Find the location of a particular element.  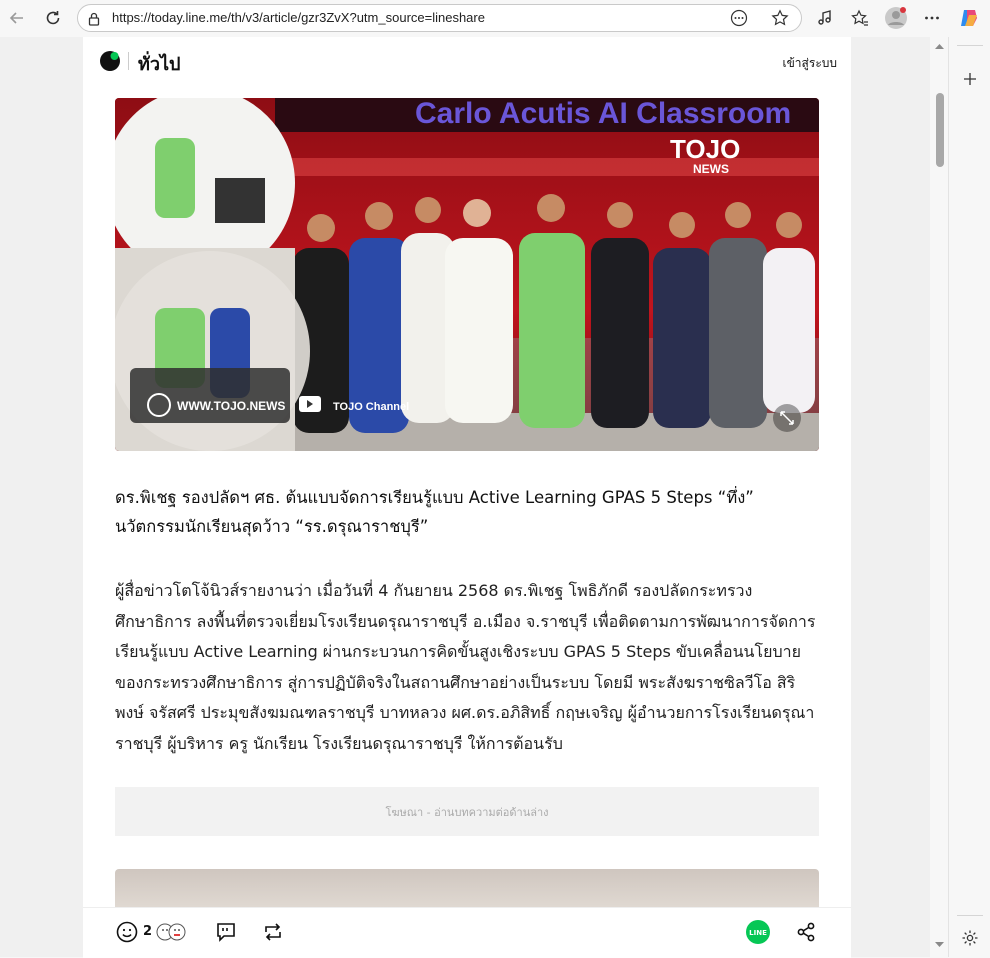

ellipsis-icon is located at coordinates (932, 18).